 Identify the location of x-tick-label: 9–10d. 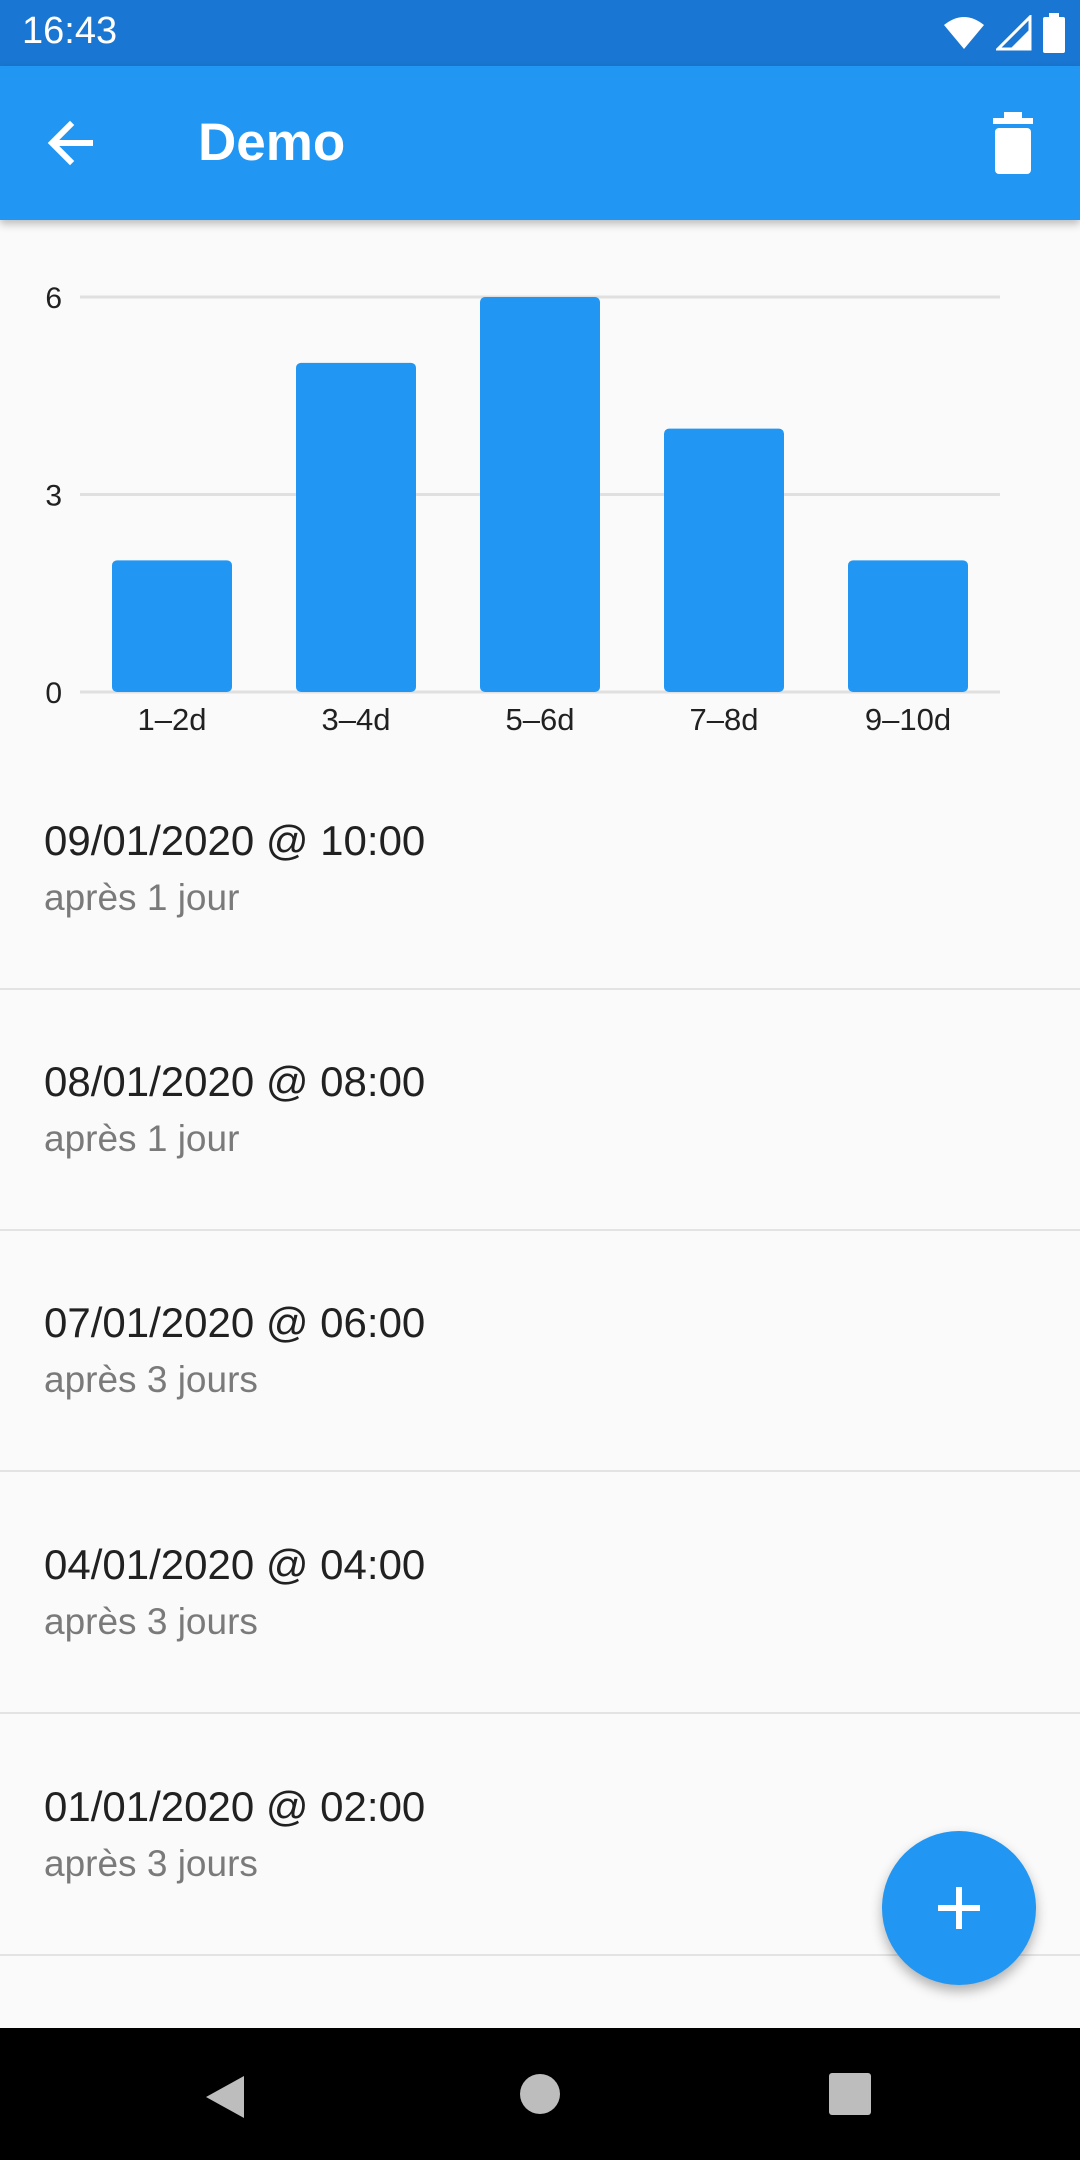
(908, 719).